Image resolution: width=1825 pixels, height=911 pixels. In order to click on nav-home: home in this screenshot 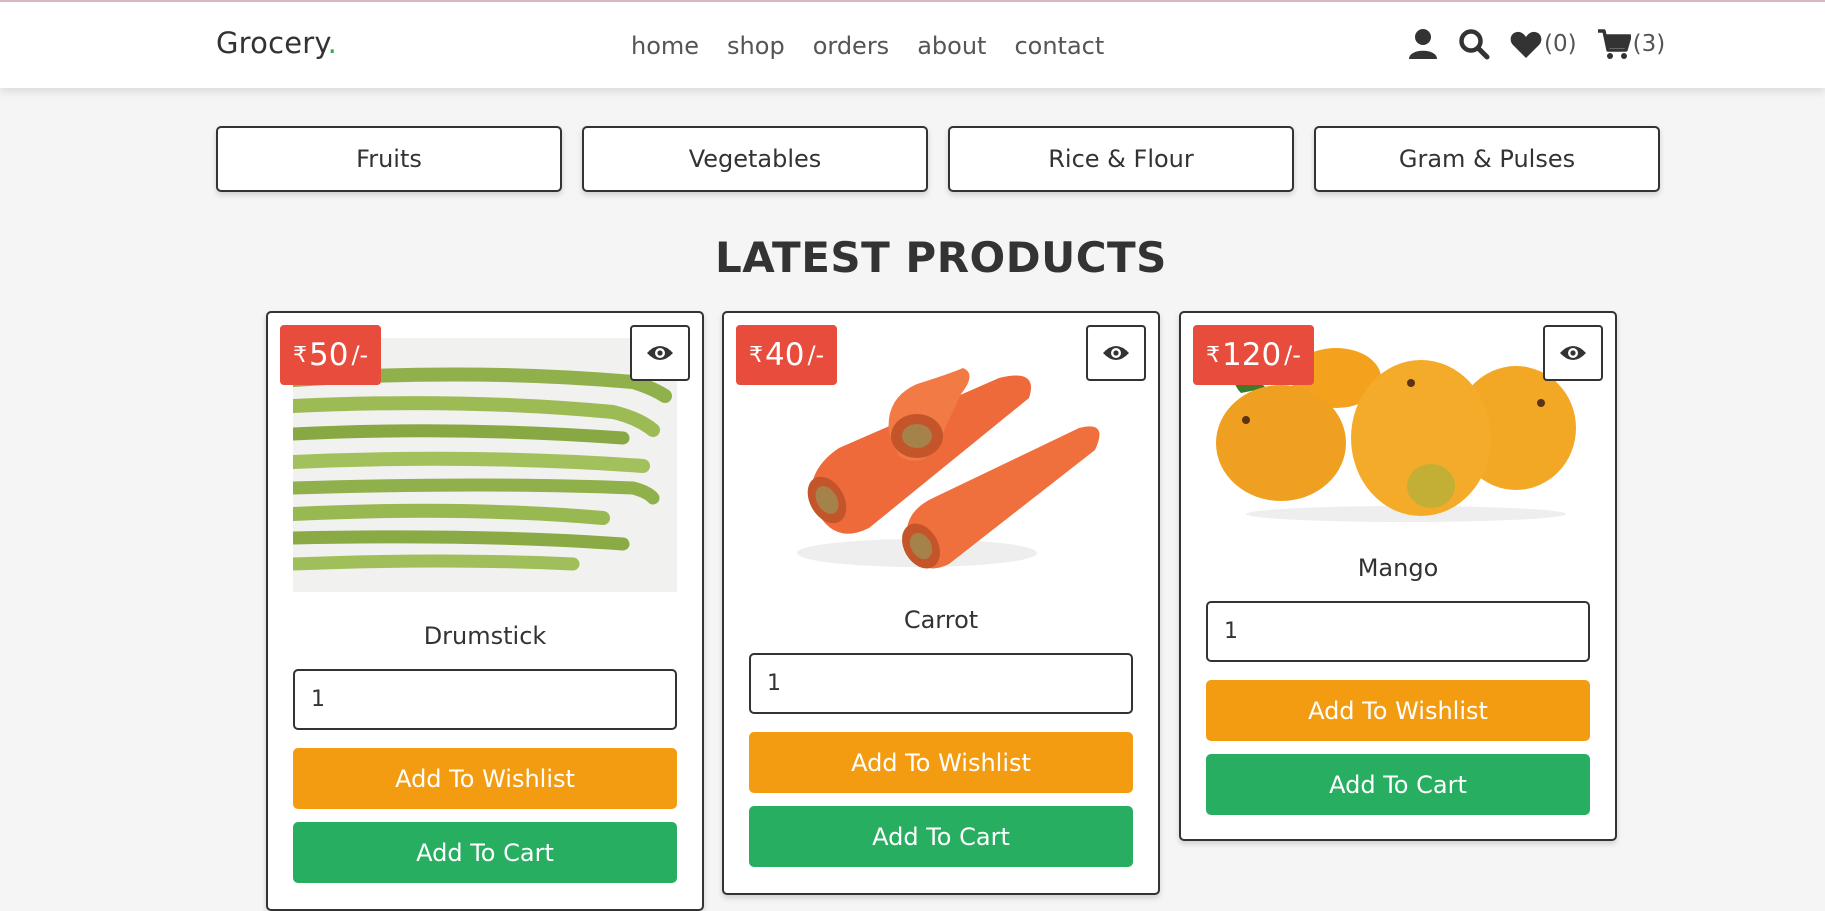, I will do `click(665, 46)`.